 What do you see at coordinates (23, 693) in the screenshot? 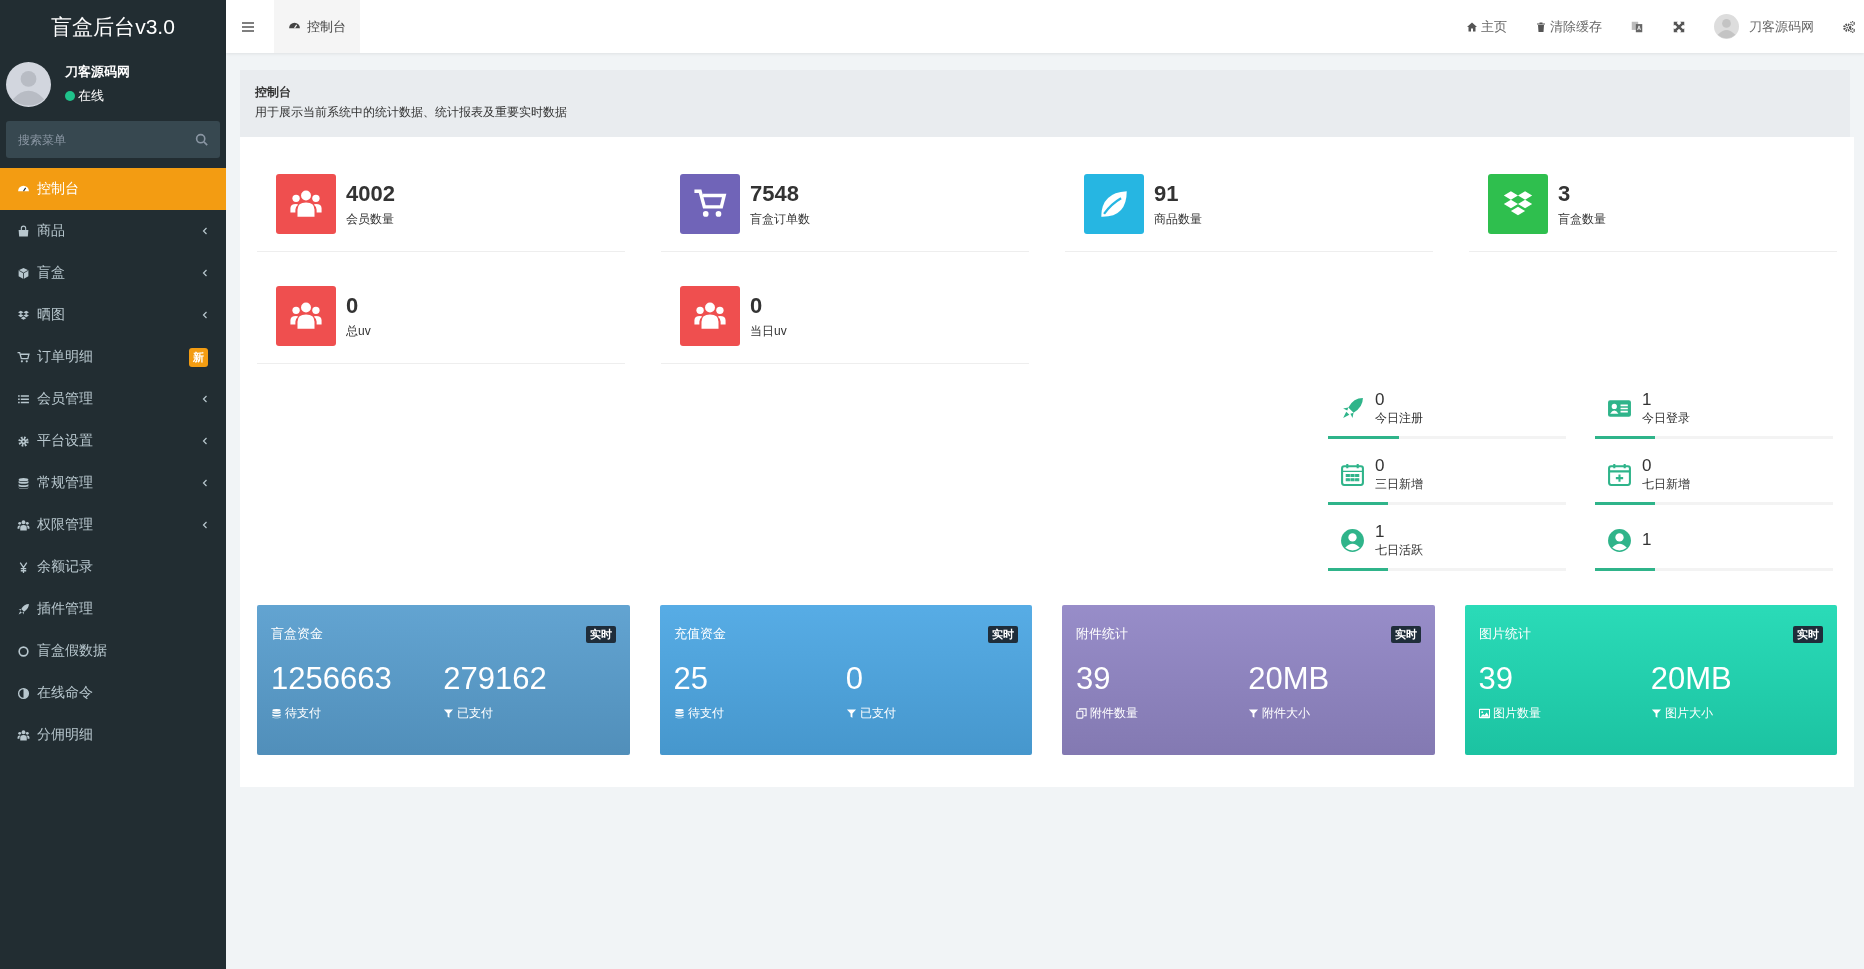
I see `contrast-icon` at bounding box center [23, 693].